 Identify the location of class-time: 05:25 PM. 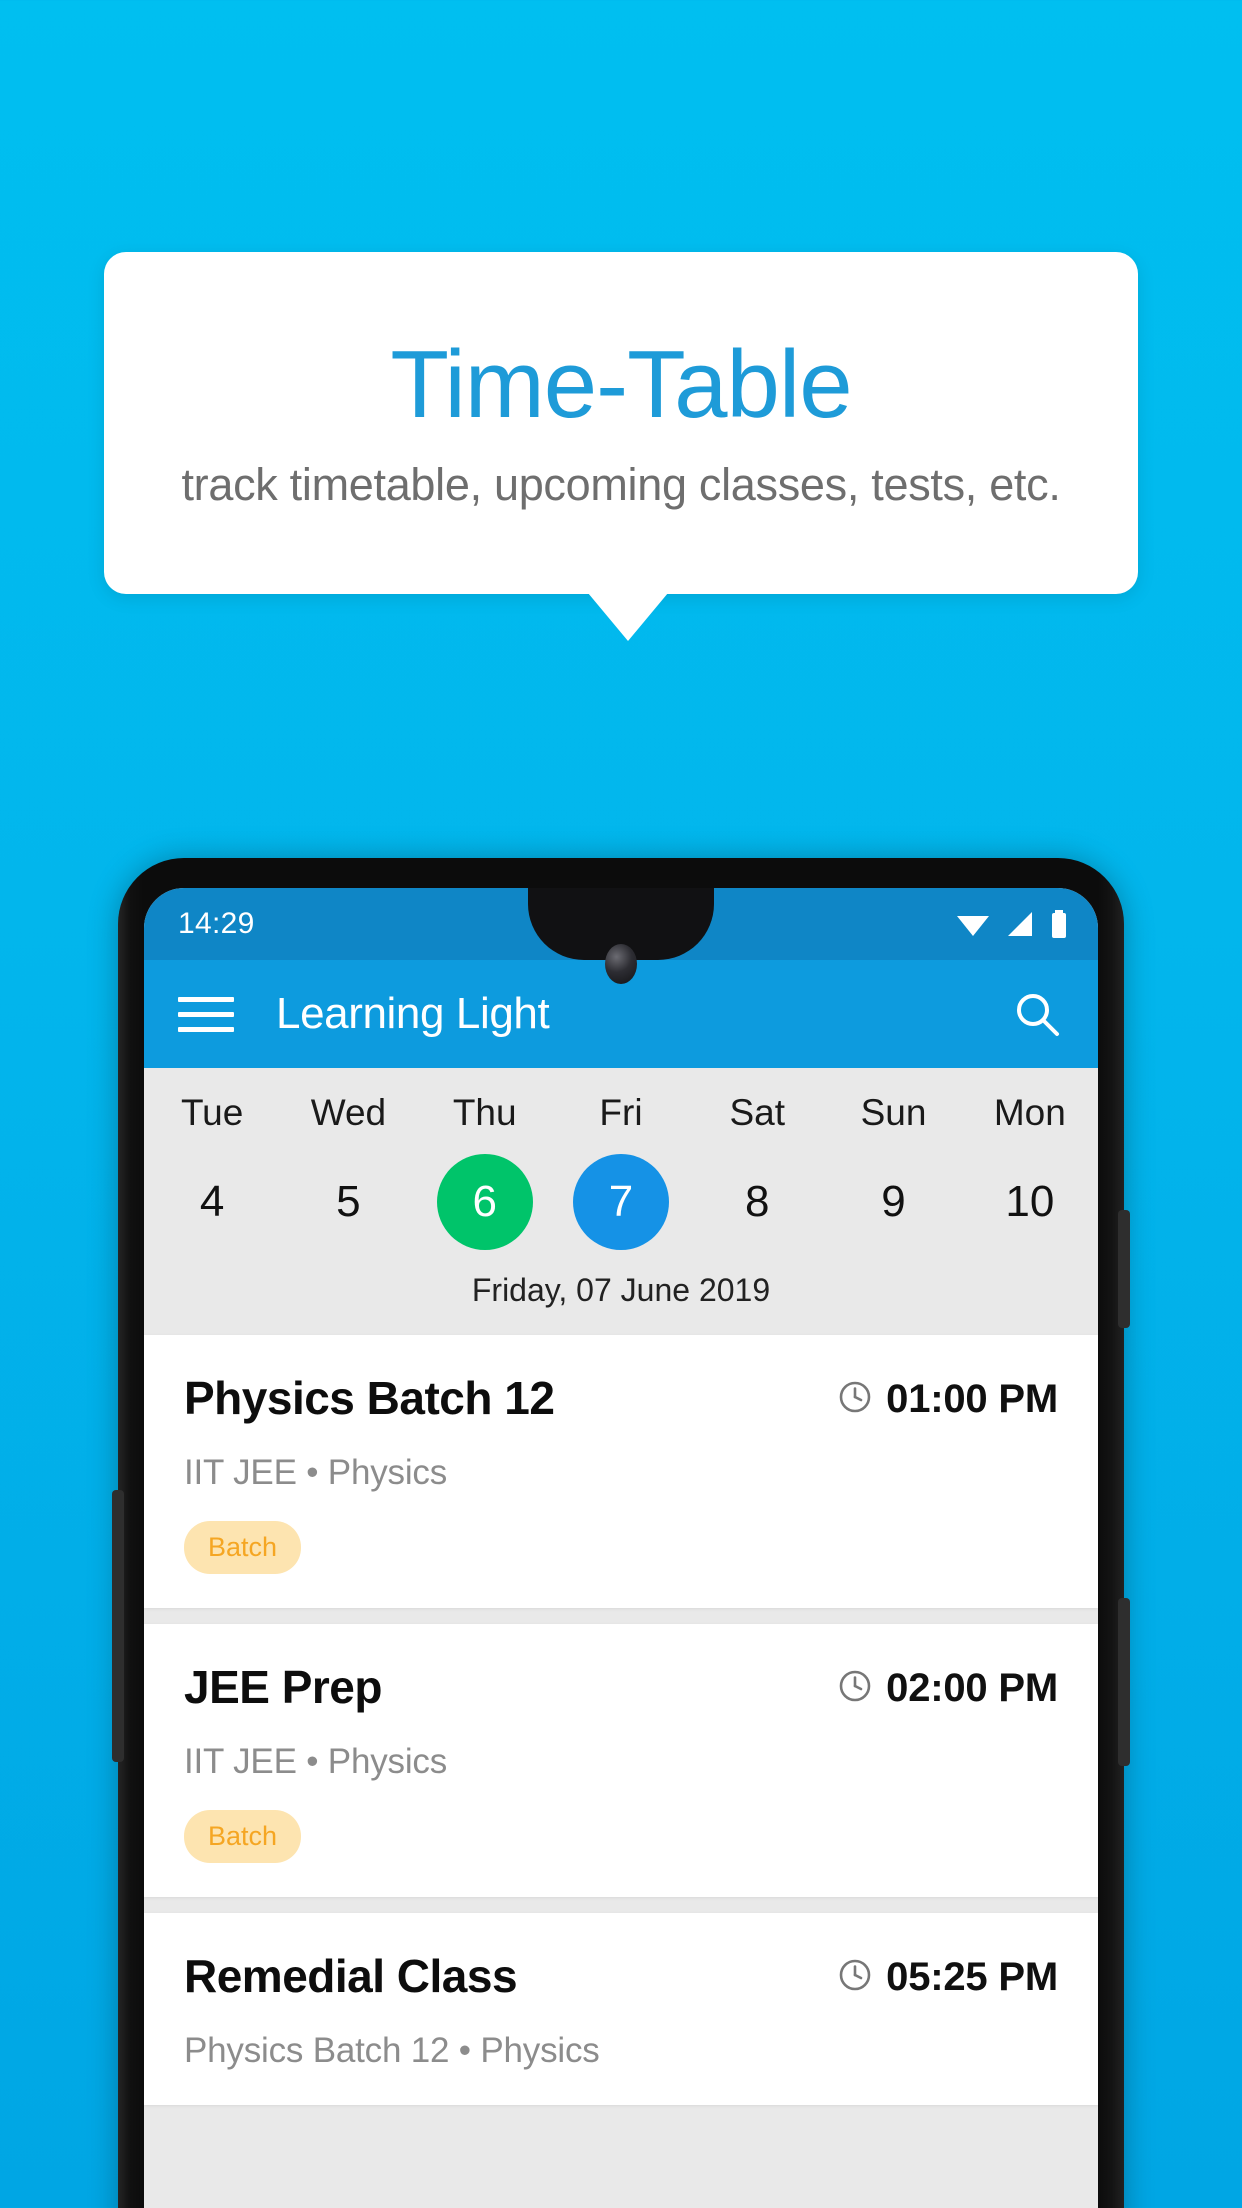
(972, 1977).